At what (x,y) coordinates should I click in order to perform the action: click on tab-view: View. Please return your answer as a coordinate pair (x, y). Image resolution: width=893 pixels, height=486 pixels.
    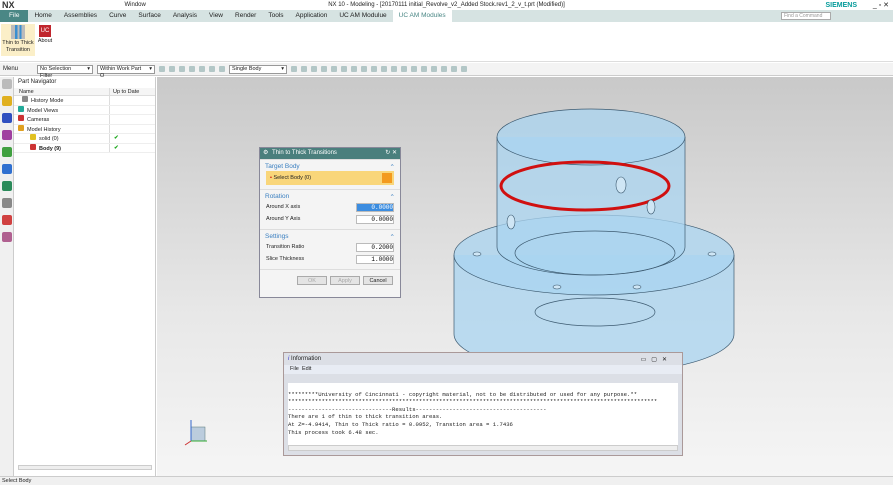
    Looking at the image, I should click on (216, 16).